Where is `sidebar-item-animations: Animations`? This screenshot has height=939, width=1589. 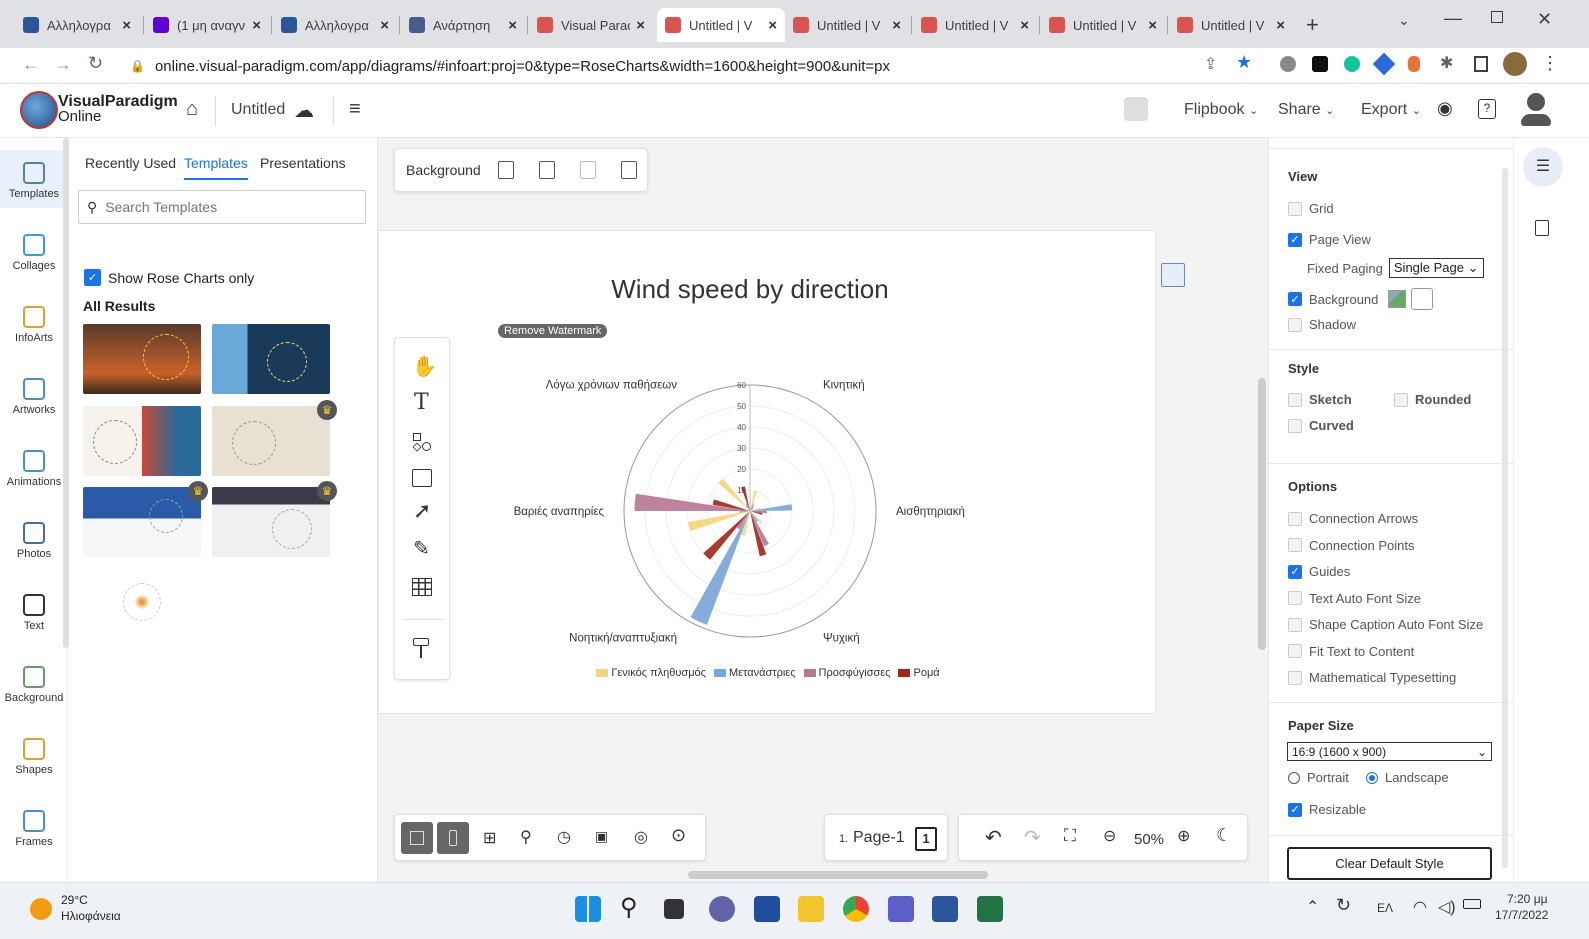 sidebar-item-animations: Animations is located at coordinates (34, 467).